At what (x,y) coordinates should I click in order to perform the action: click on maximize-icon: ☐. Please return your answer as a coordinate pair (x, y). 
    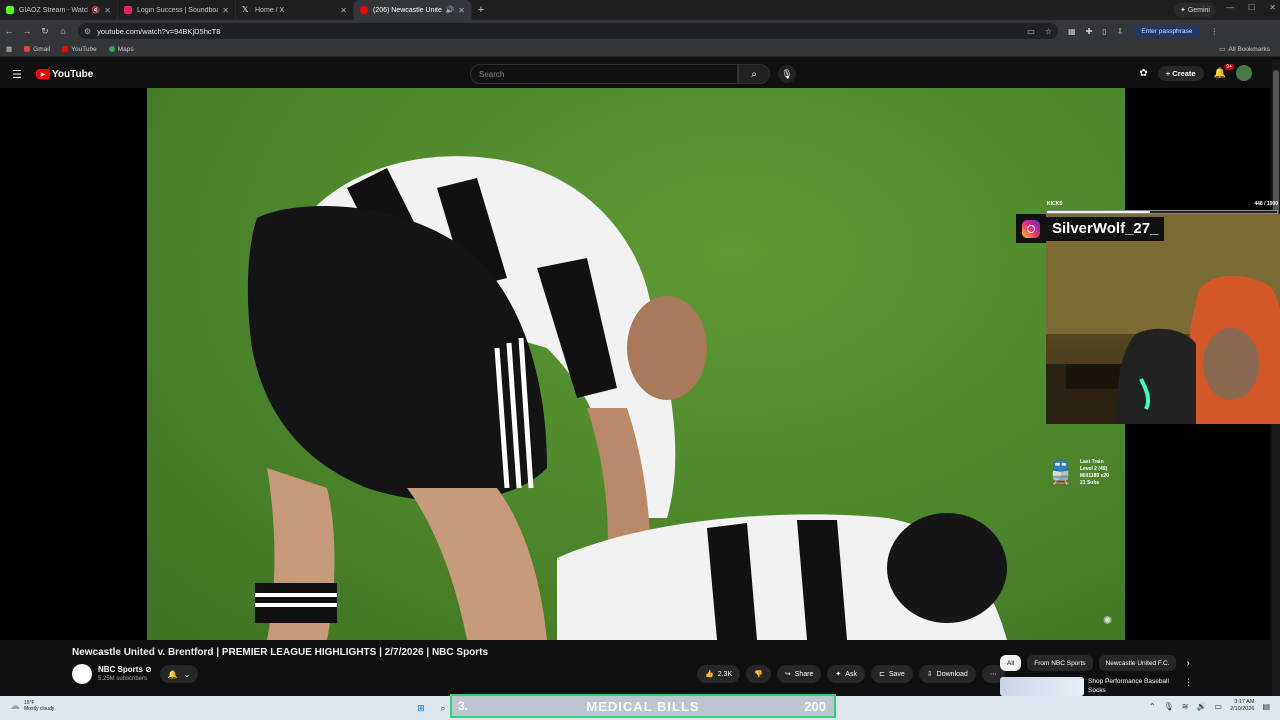
    Looking at the image, I should click on (1251, 7).